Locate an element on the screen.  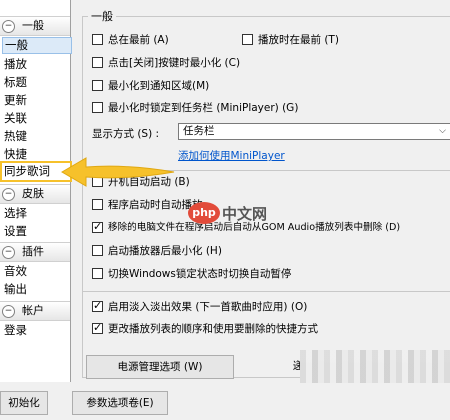
fade-checkbox is located at coordinates (97, 306).